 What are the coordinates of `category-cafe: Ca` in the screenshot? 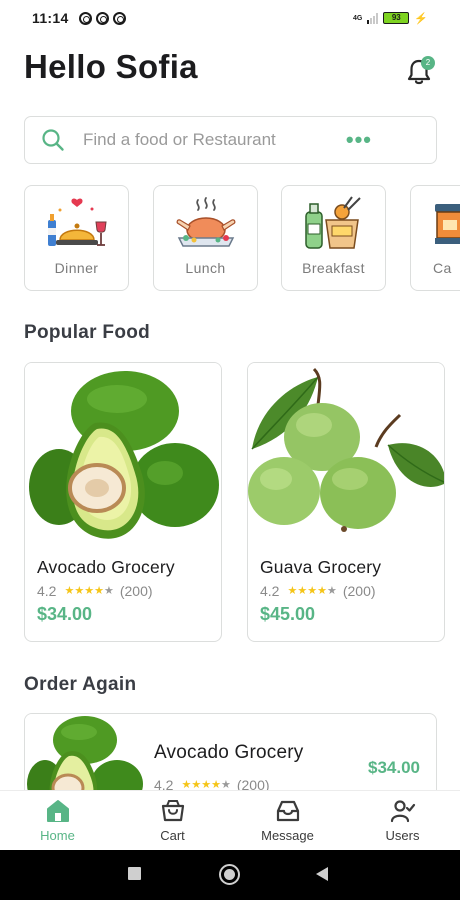 It's located at (435, 238).